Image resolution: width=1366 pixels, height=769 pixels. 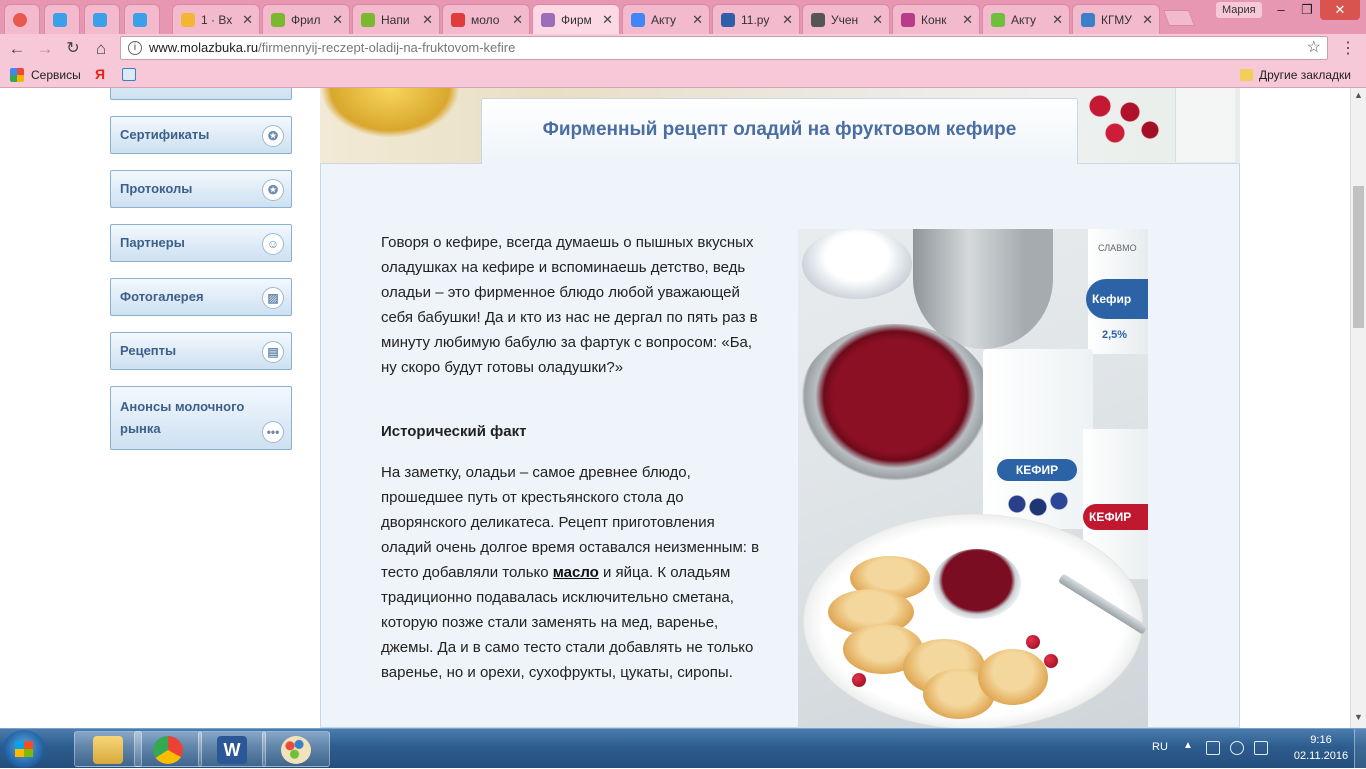 I want to click on maximize-button: ❐, so click(x=1307, y=10).